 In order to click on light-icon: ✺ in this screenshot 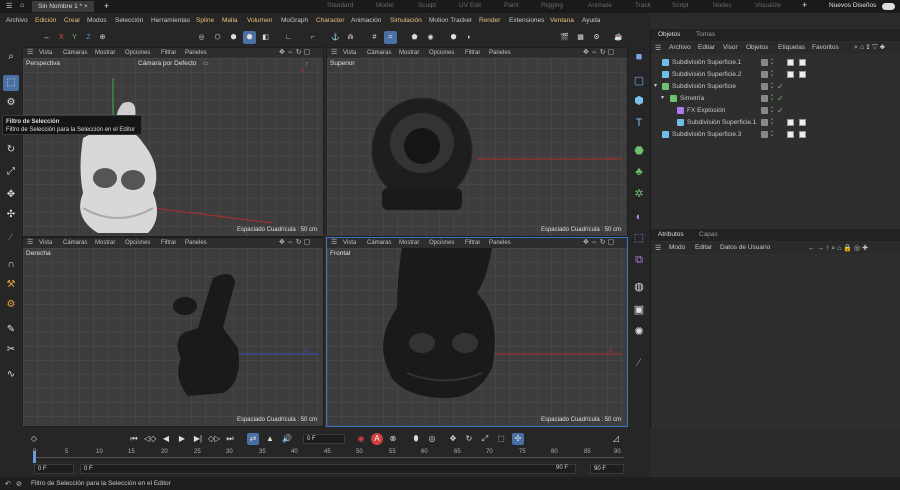, I will do `click(639, 332)`.